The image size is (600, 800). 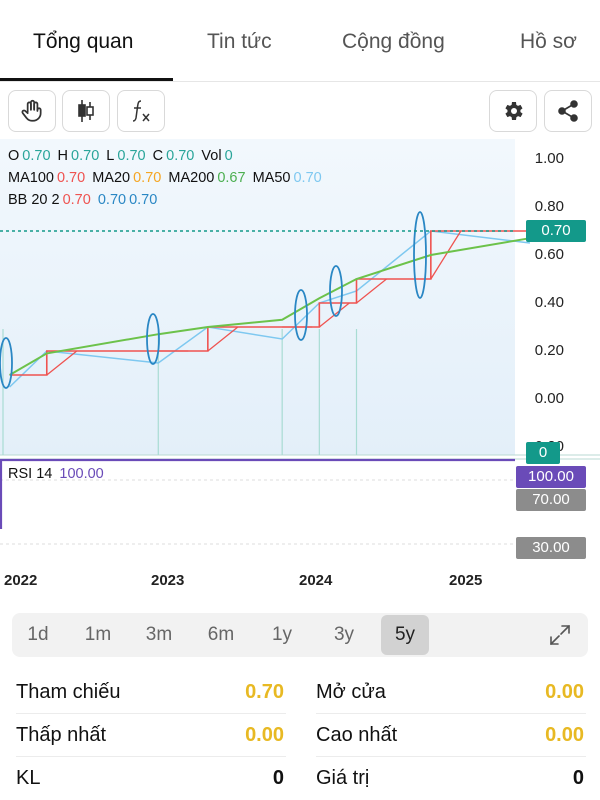 I want to click on open-price-label: Mở cửa, so click(x=351, y=692).